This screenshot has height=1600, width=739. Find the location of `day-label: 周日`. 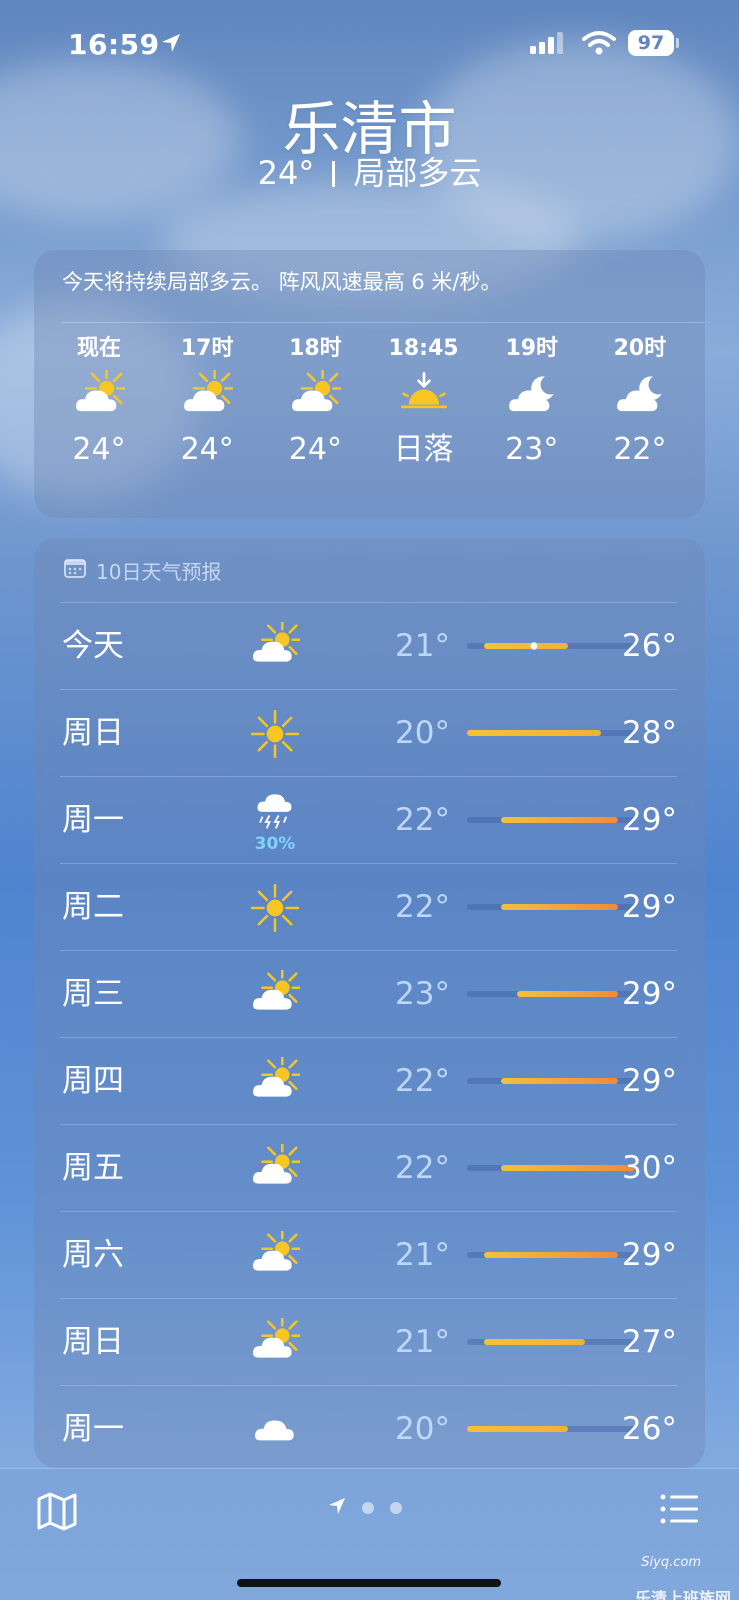

day-label: 周日 is located at coordinates (93, 733).